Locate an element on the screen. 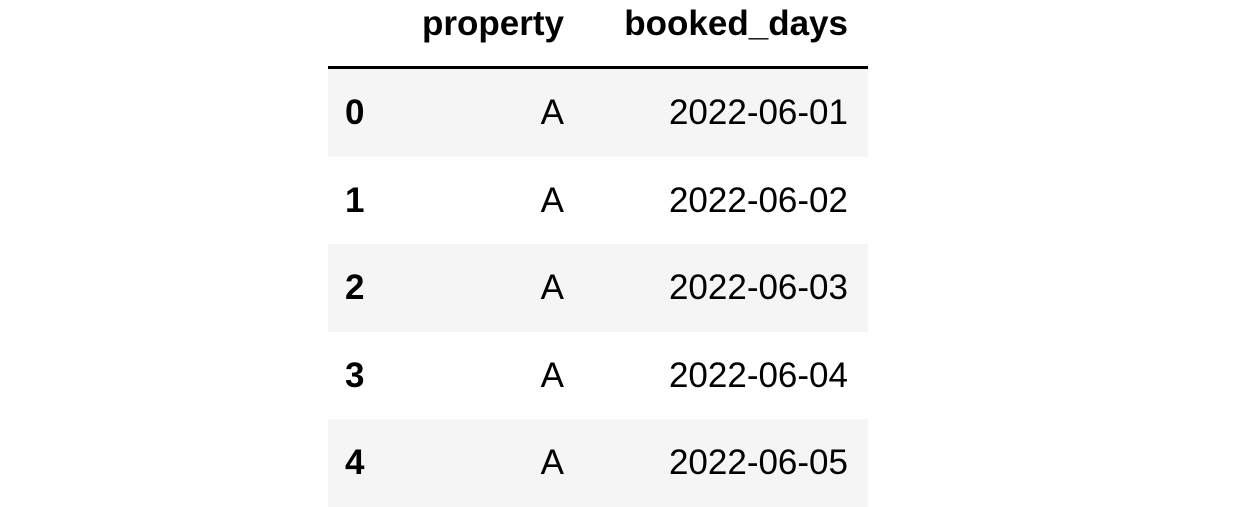 The height and width of the screenshot is (507, 1254). row-index: 4 is located at coordinates (355, 462).